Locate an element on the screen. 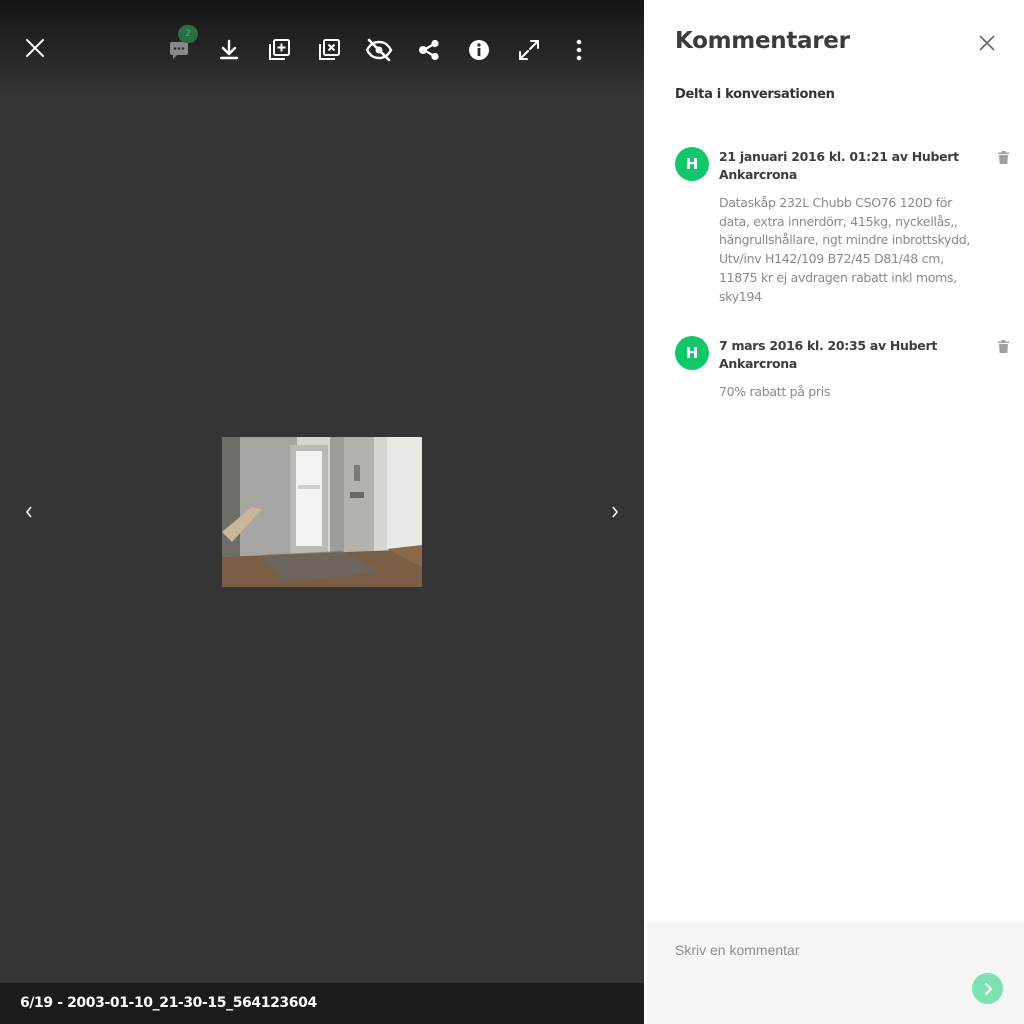  remove-from-album-icon is located at coordinates (329, 49).